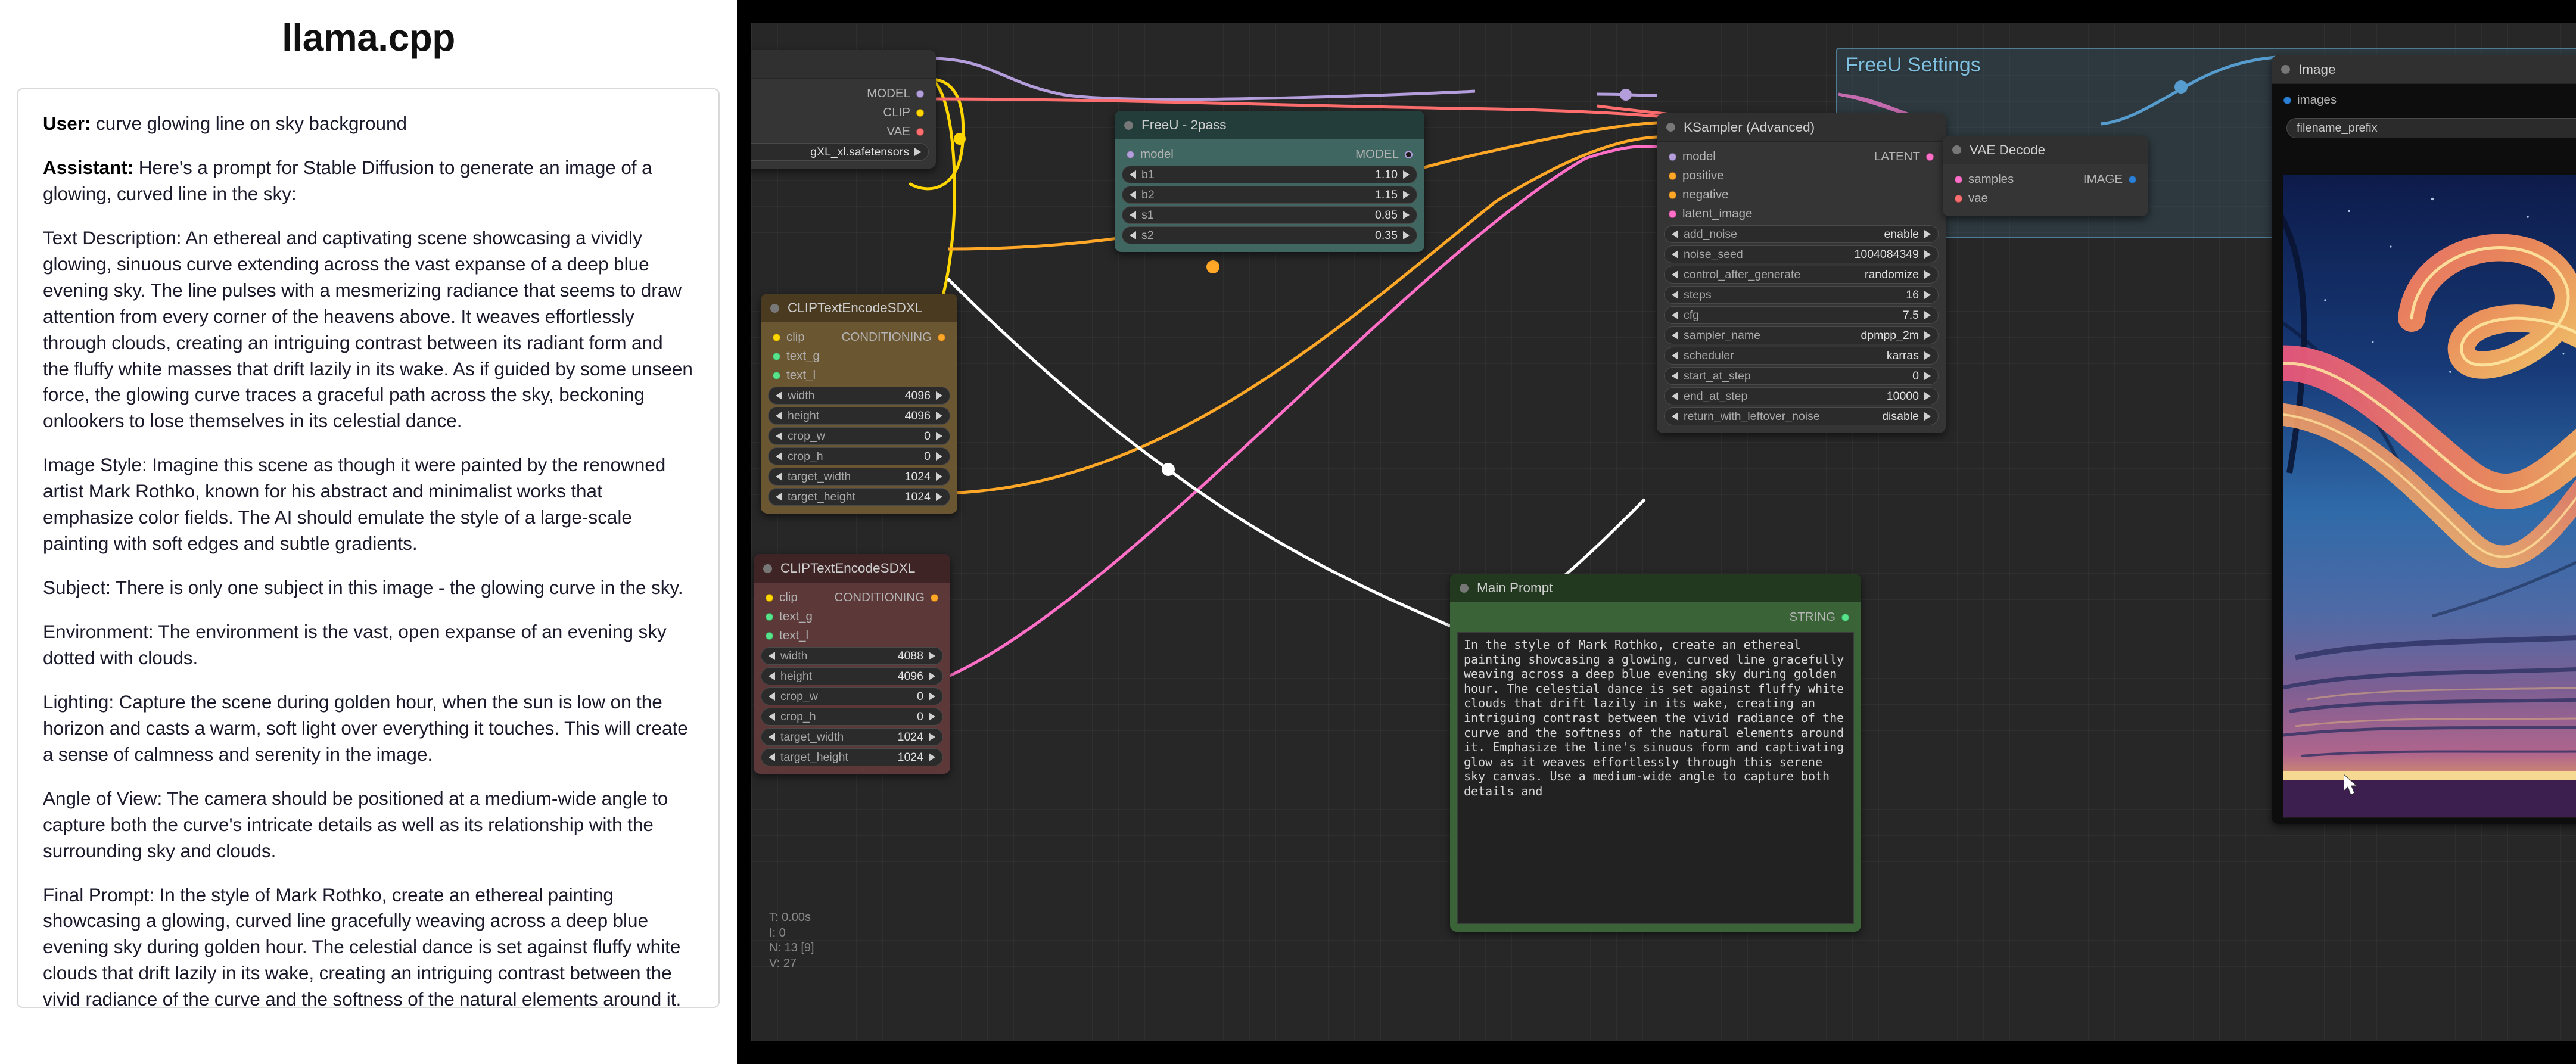 This screenshot has width=2576, height=1064. What do you see at coordinates (2424, 100) in the screenshot?
I see `slot-row-images: images` at bounding box center [2424, 100].